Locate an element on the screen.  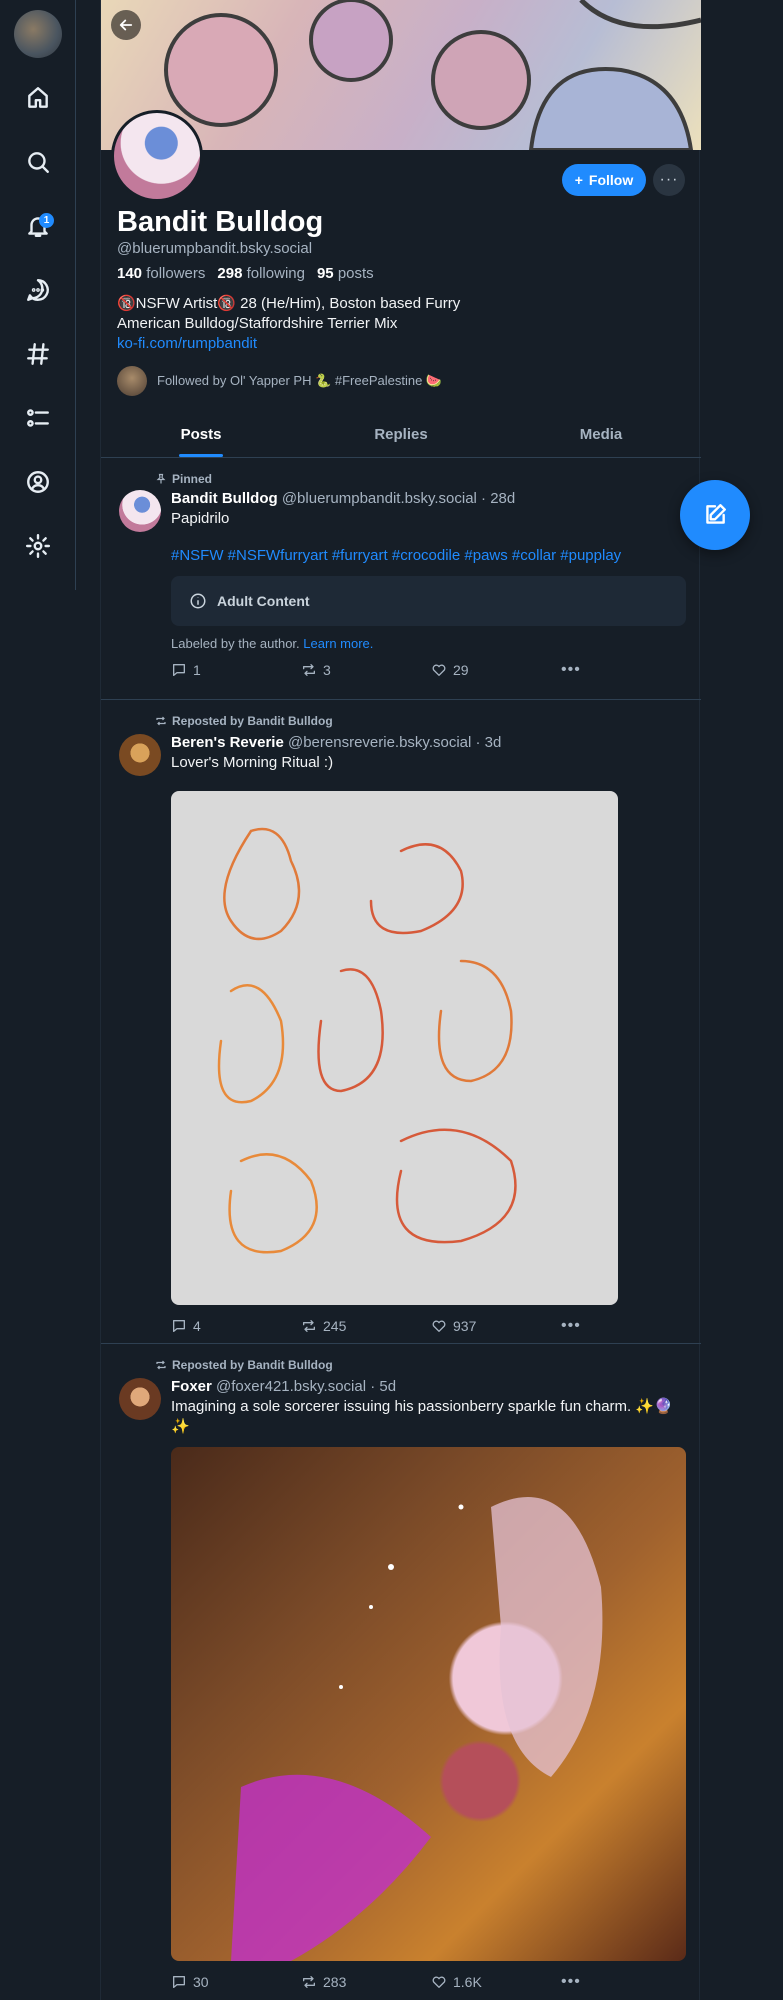
search-icon is located at coordinates (38, 162).